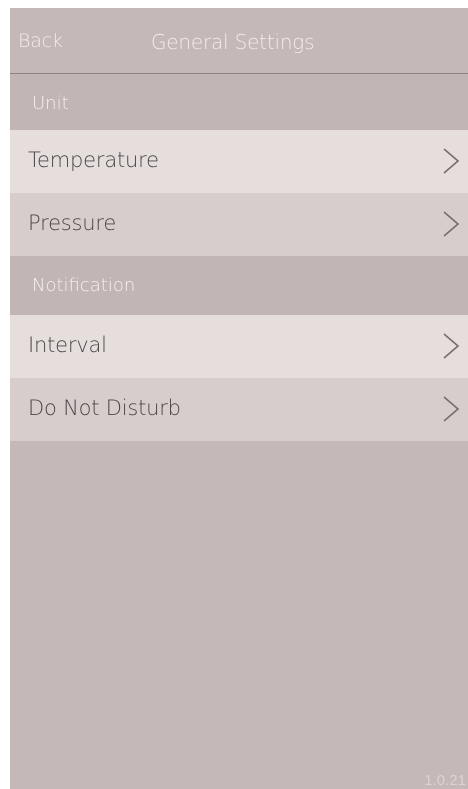  Describe the element at coordinates (40, 41) in the screenshot. I see `back-button: Back` at that location.